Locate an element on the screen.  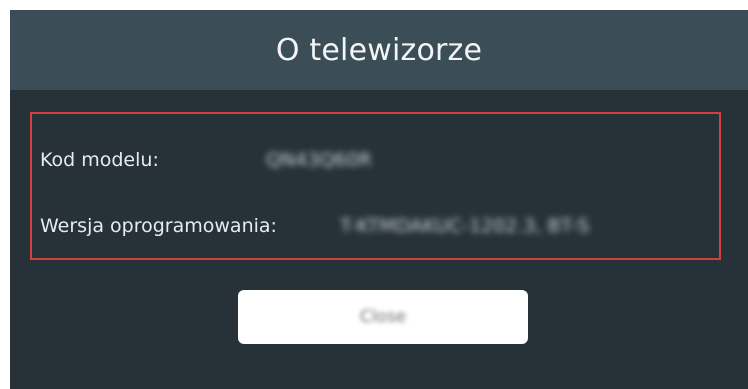
dialog-title: O telewizorze is located at coordinates (379, 50).